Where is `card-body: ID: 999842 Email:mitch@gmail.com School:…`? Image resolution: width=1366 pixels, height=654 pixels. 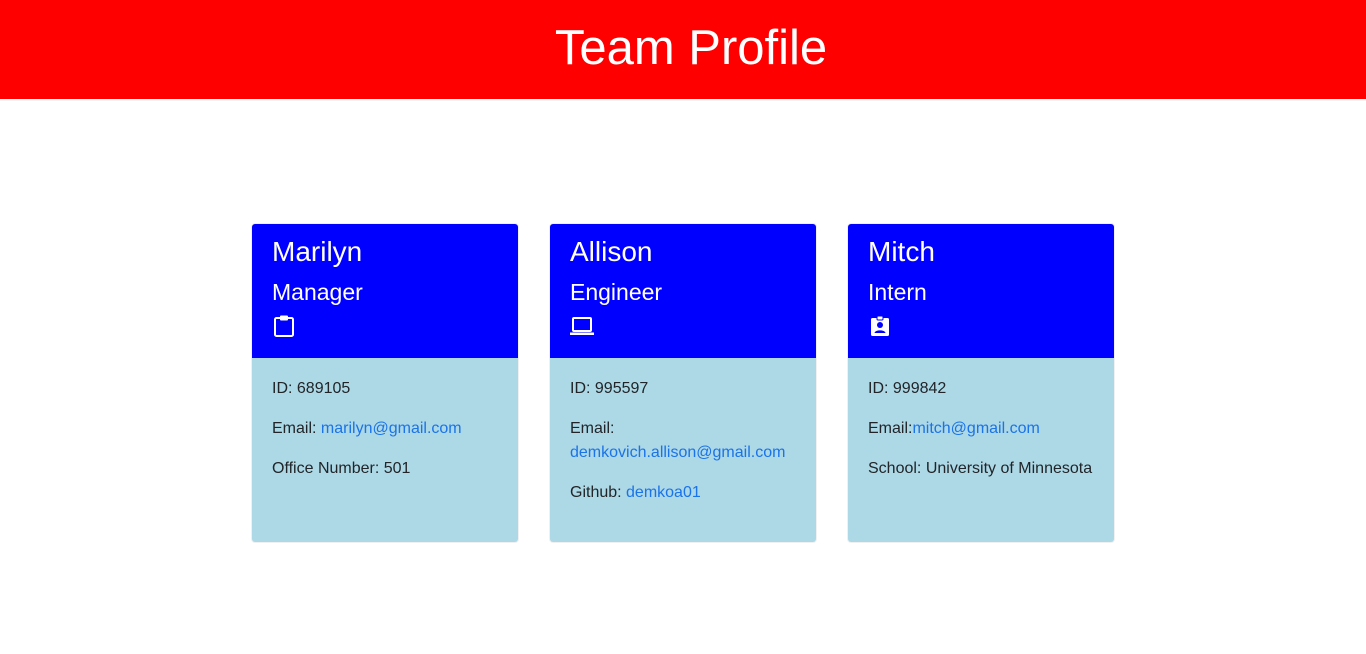 card-body: ID: 999842 Email:mitch@gmail.com School:… is located at coordinates (981, 450).